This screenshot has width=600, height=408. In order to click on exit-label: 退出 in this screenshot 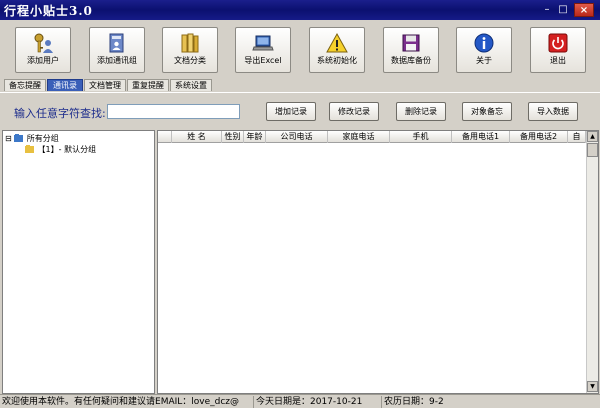, I will do `click(558, 60)`.